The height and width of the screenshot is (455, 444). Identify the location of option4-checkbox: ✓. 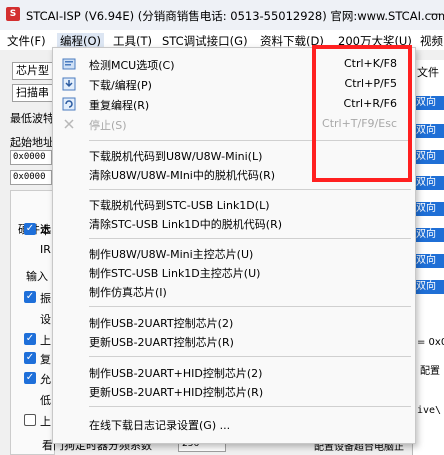
(30, 358).